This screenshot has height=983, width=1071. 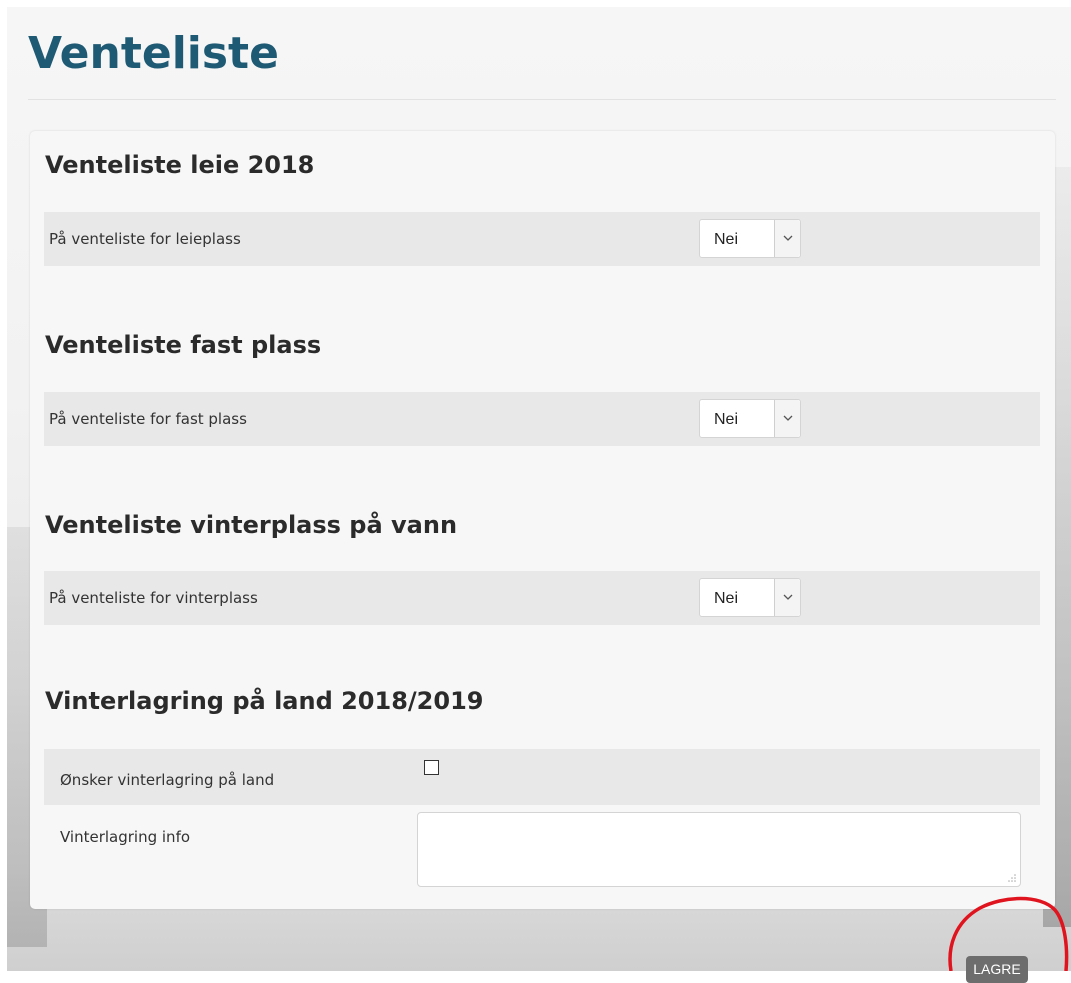 What do you see at coordinates (750, 238) in the screenshot?
I see `select-leieplass: Nei` at bounding box center [750, 238].